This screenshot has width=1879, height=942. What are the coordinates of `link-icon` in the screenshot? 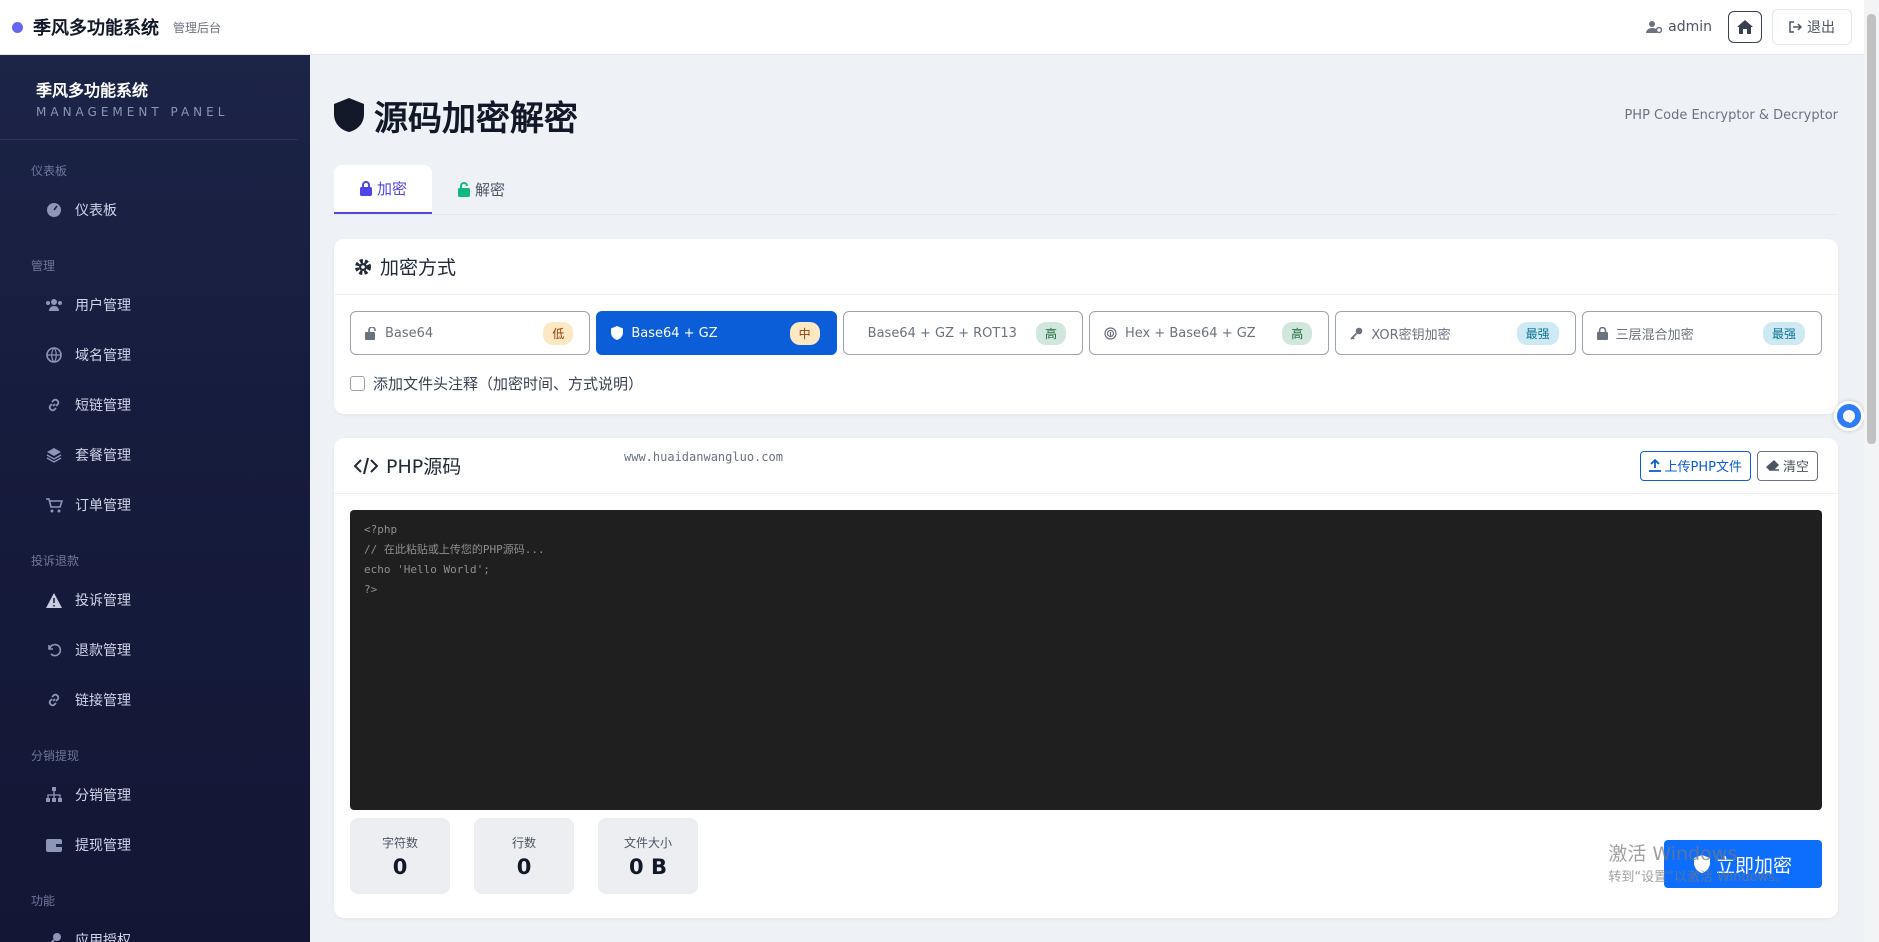 It's located at (54, 405).